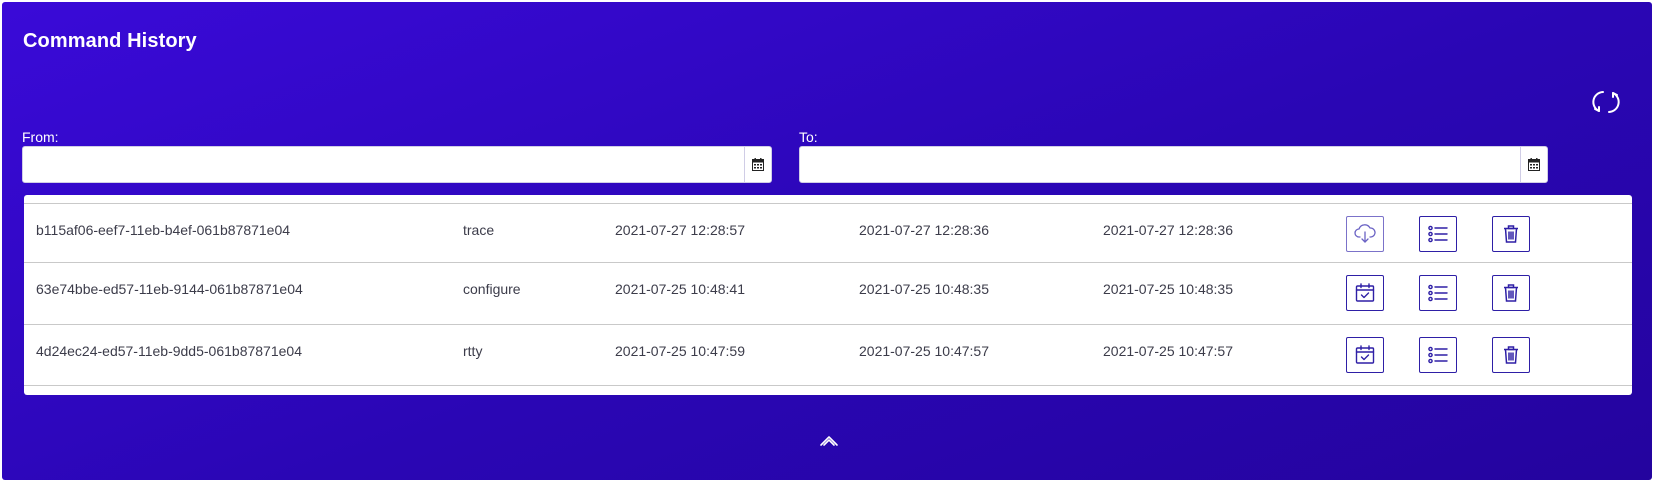  I want to click on download-button, so click(1365, 234).